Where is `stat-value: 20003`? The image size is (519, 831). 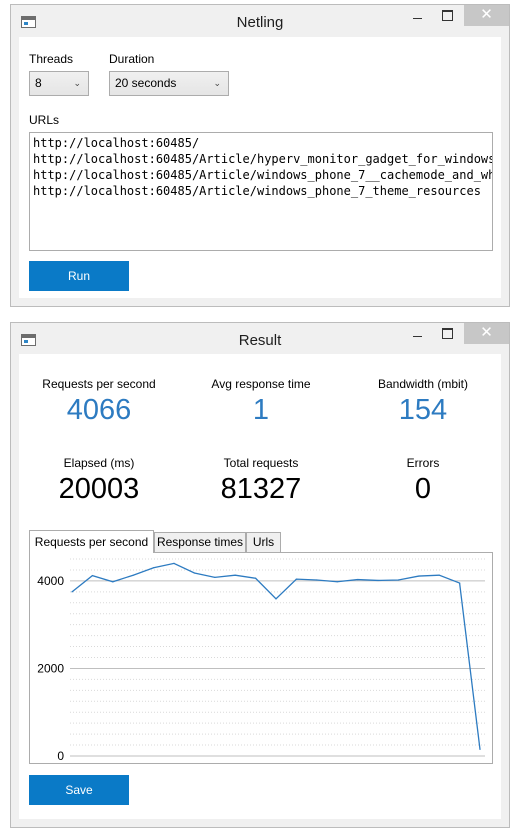
stat-value: 20003 is located at coordinates (99, 489).